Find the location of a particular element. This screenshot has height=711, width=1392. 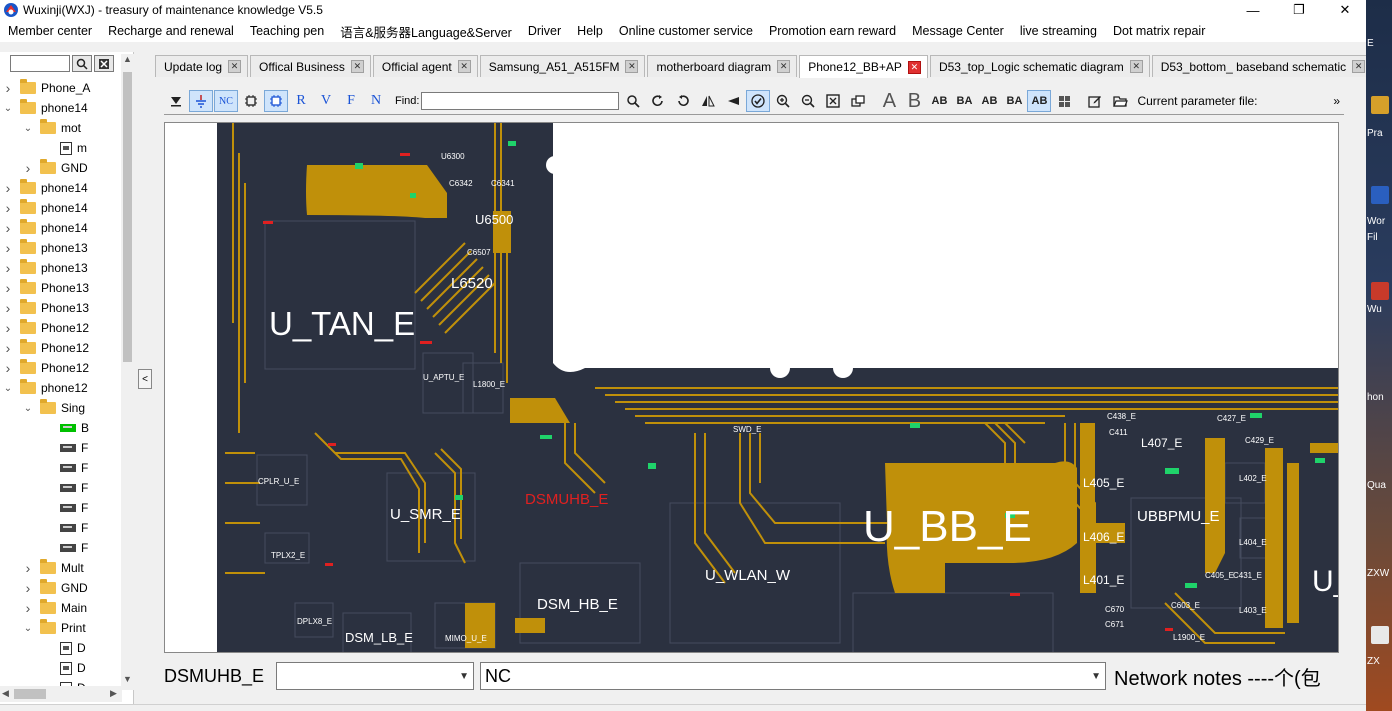

menu-member-center: Member center is located at coordinates (50, 31).